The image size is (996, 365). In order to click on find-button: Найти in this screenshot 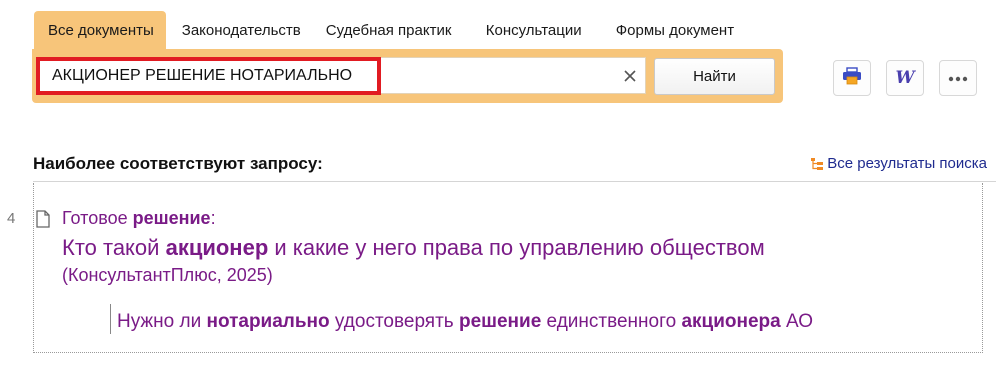, I will do `click(714, 76)`.